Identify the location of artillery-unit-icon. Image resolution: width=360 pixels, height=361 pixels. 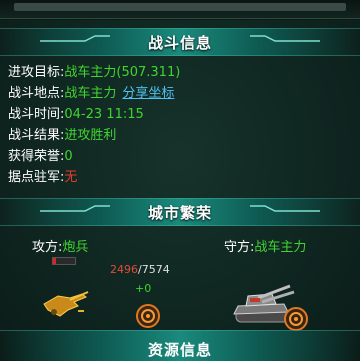
(66, 304).